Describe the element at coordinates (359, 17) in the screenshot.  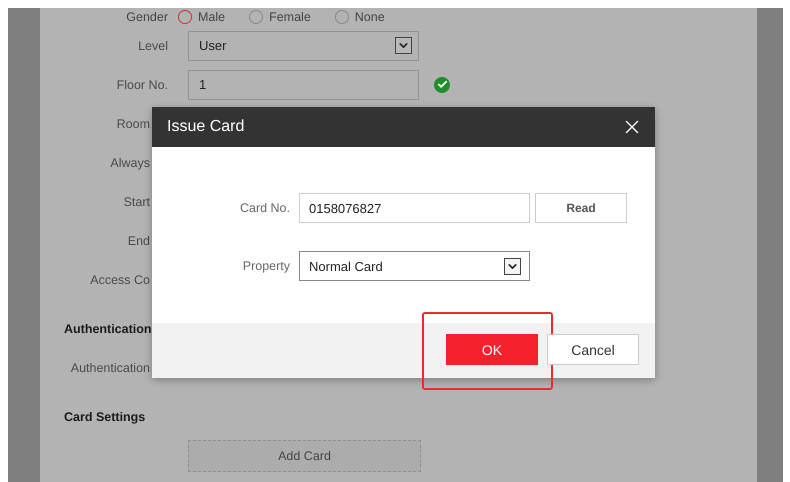
I see `radio-option: None` at that location.